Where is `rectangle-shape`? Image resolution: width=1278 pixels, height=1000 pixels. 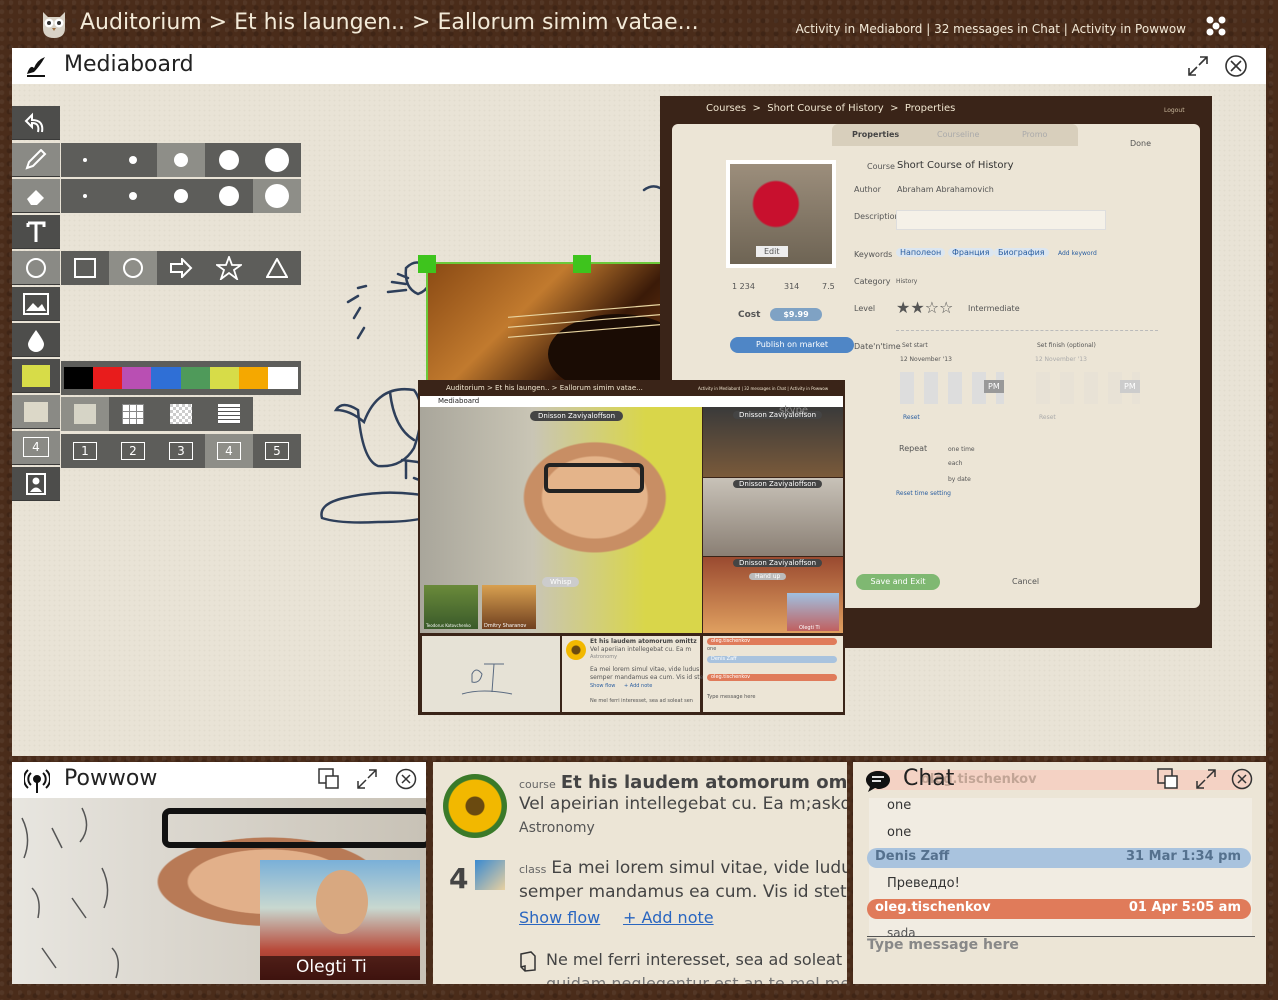 rectangle-shape is located at coordinates (85, 268).